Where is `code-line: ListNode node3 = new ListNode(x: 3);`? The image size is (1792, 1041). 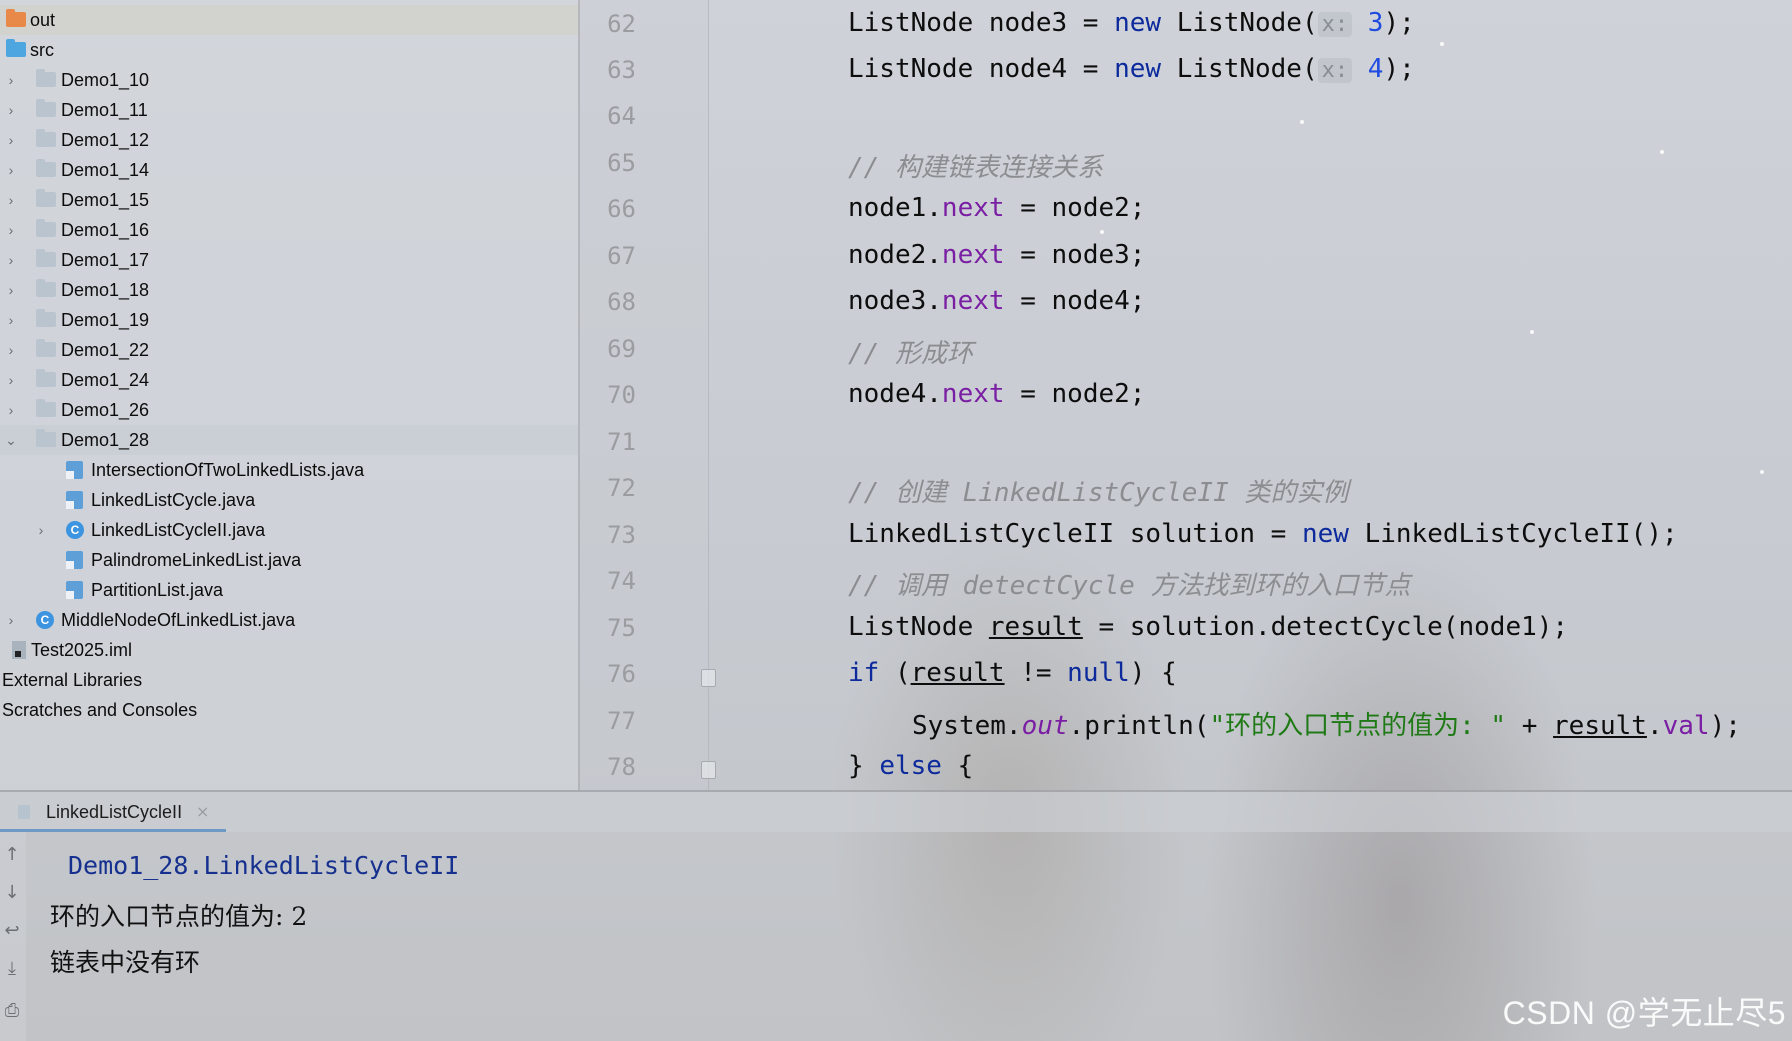
code-line: ListNode node3 = new ListNode(x: 3); is located at coordinates (1131, 23).